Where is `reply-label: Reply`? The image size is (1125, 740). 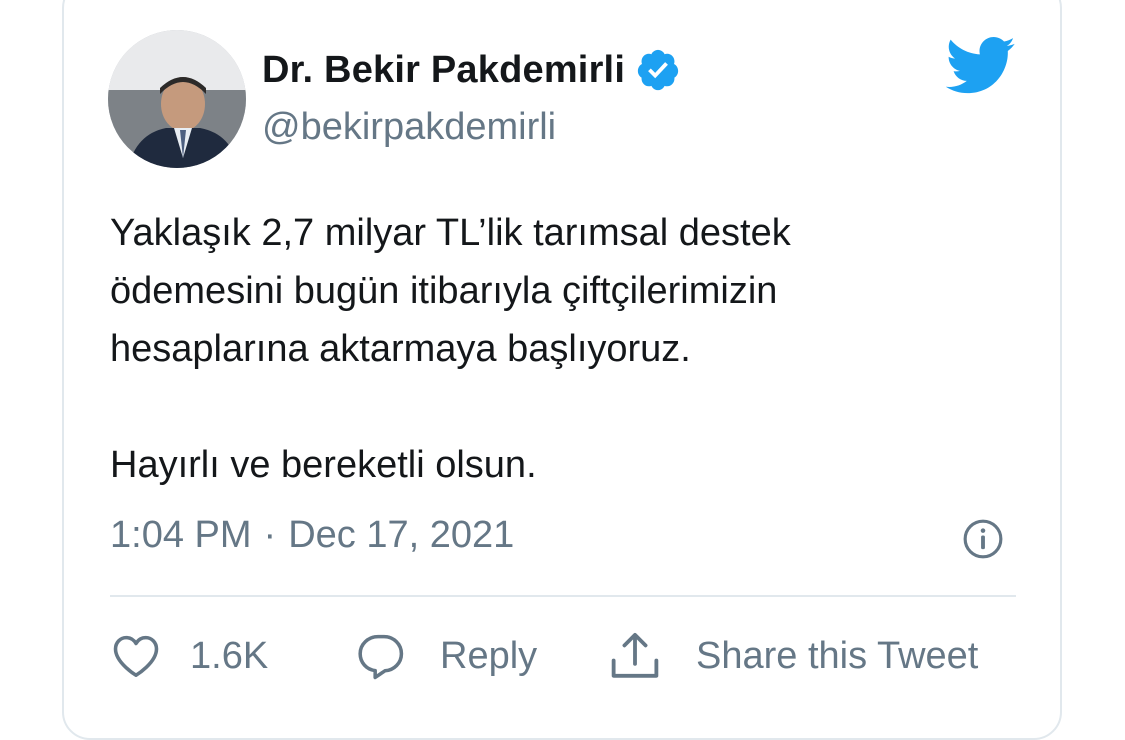
reply-label: Reply is located at coordinates (489, 655).